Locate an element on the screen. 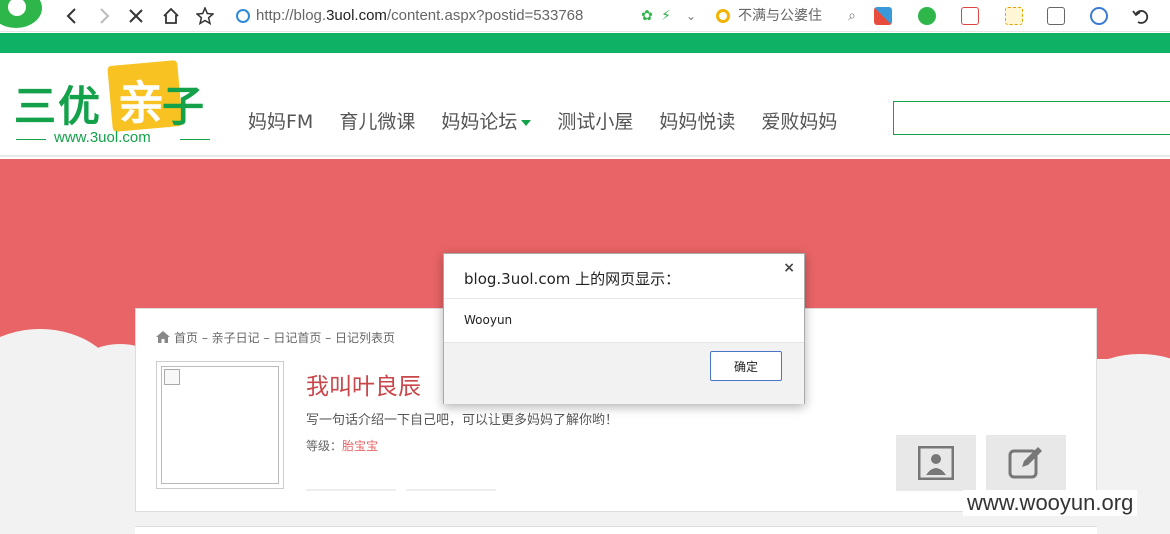  close-icon: × is located at coordinates (789, 268).